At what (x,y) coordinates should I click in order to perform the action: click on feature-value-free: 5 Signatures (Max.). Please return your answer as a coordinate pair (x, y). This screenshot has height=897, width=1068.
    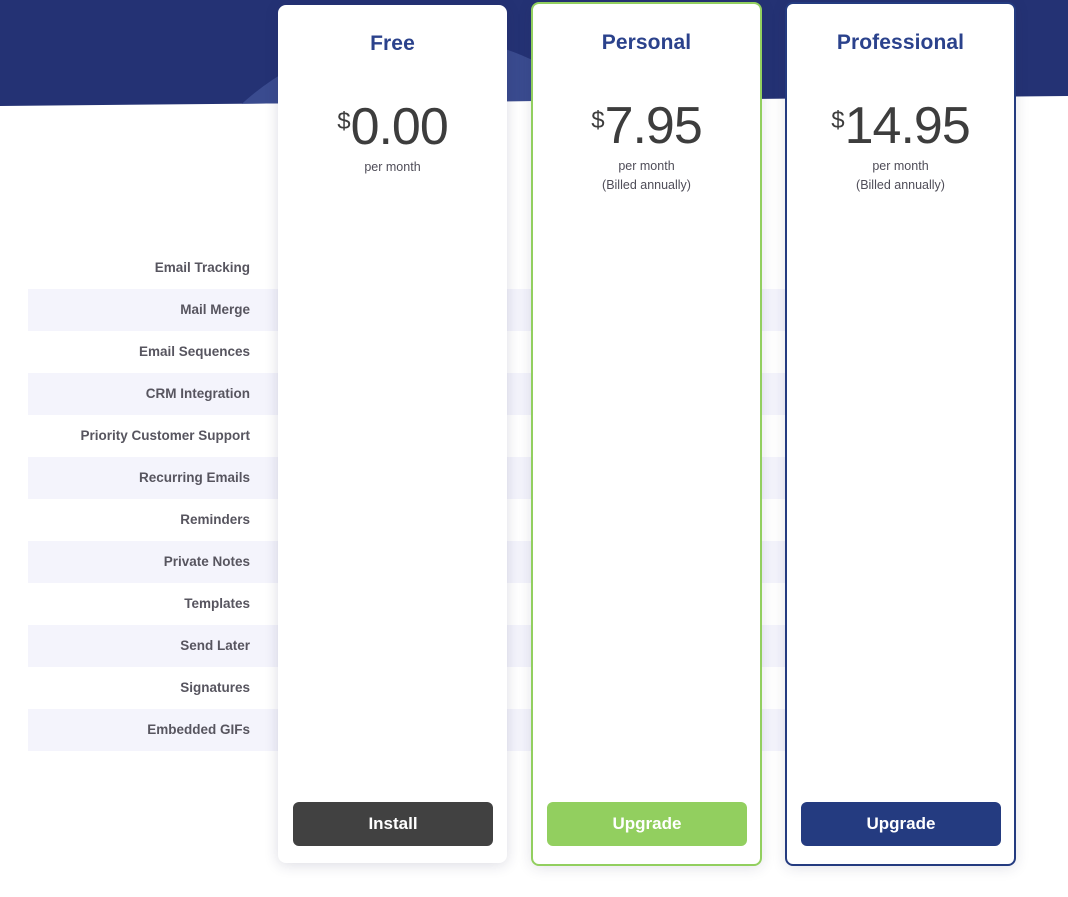
    Looking at the image, I should click on (382, 688).